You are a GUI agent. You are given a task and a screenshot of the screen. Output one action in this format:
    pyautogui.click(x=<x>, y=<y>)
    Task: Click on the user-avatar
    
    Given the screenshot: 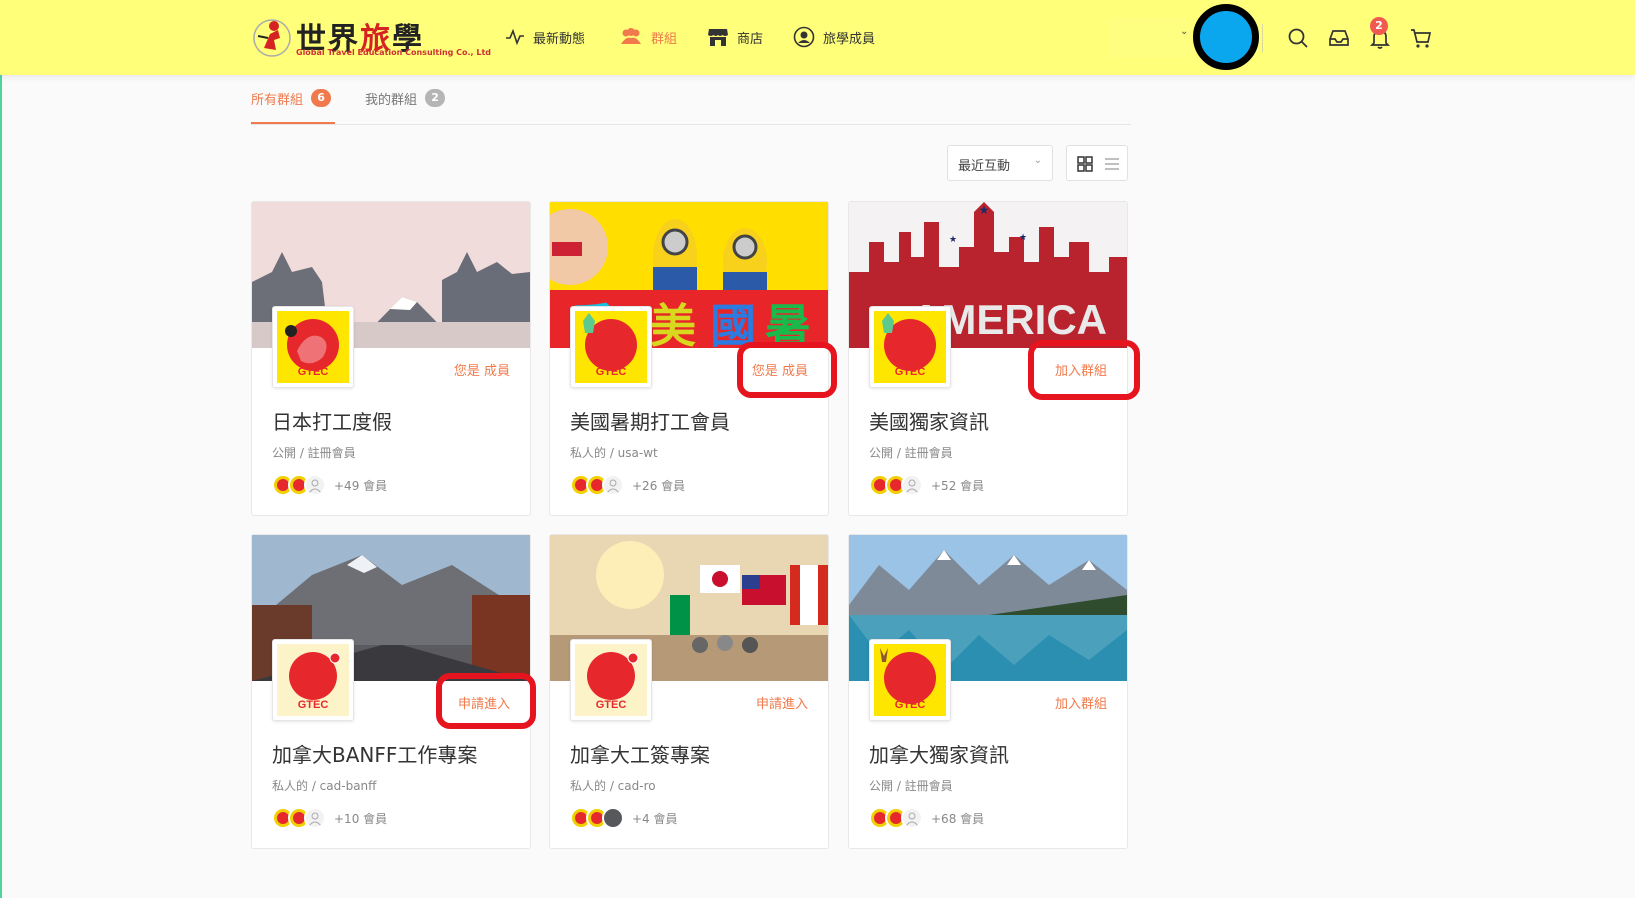 What is the action you would take?
    pyautogui.click(x=1226, y=37)
    